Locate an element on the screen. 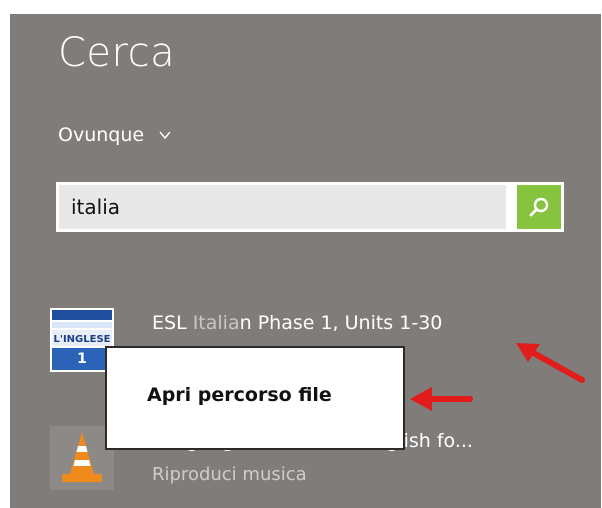  result-title: ESL Italian Phase 1, Units 1-30 is located at coordinates (297, 323).